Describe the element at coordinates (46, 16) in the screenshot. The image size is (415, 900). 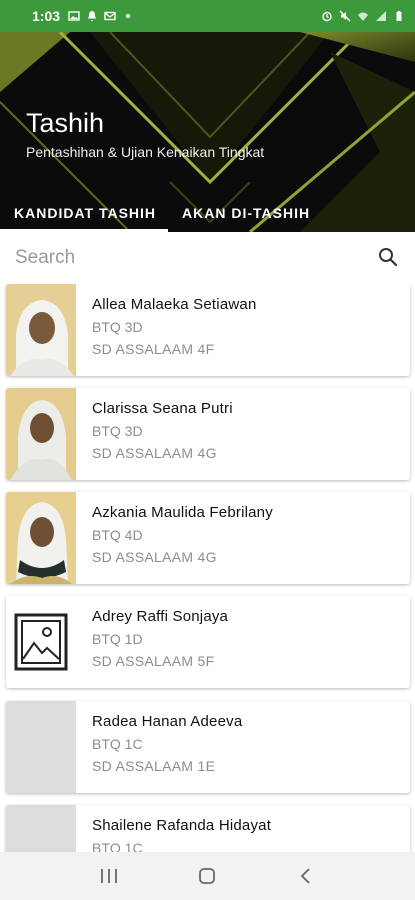
I see `status-time: 1:03` at that location.